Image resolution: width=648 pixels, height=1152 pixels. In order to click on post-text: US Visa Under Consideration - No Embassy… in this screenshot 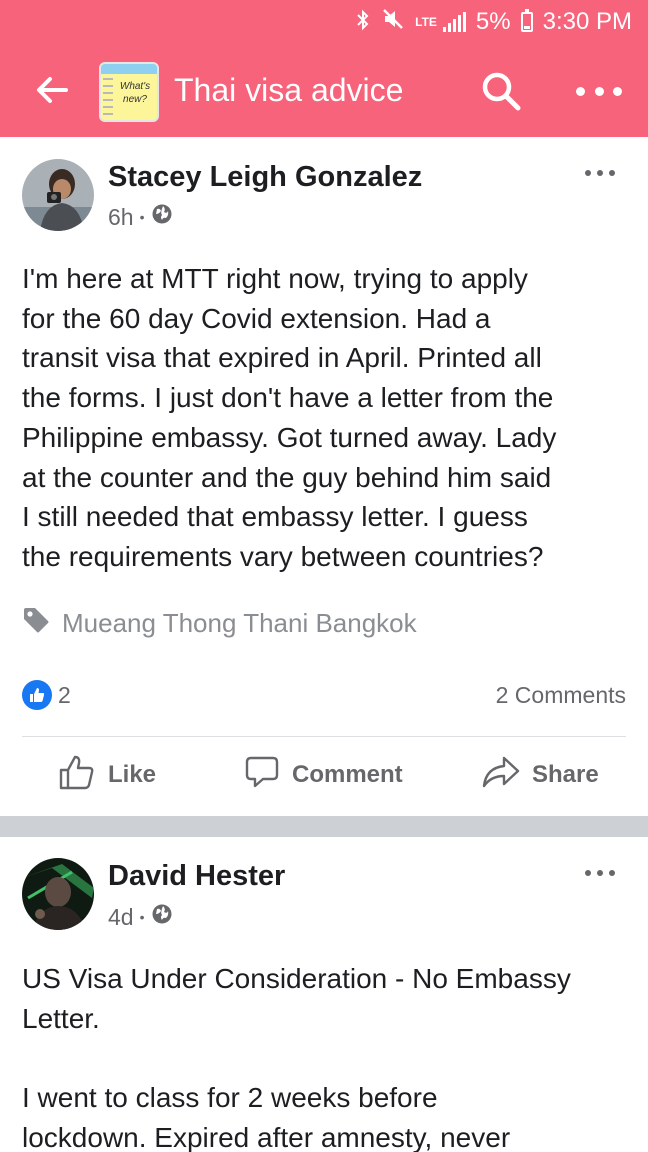, I will do `click(296, 1057)`.